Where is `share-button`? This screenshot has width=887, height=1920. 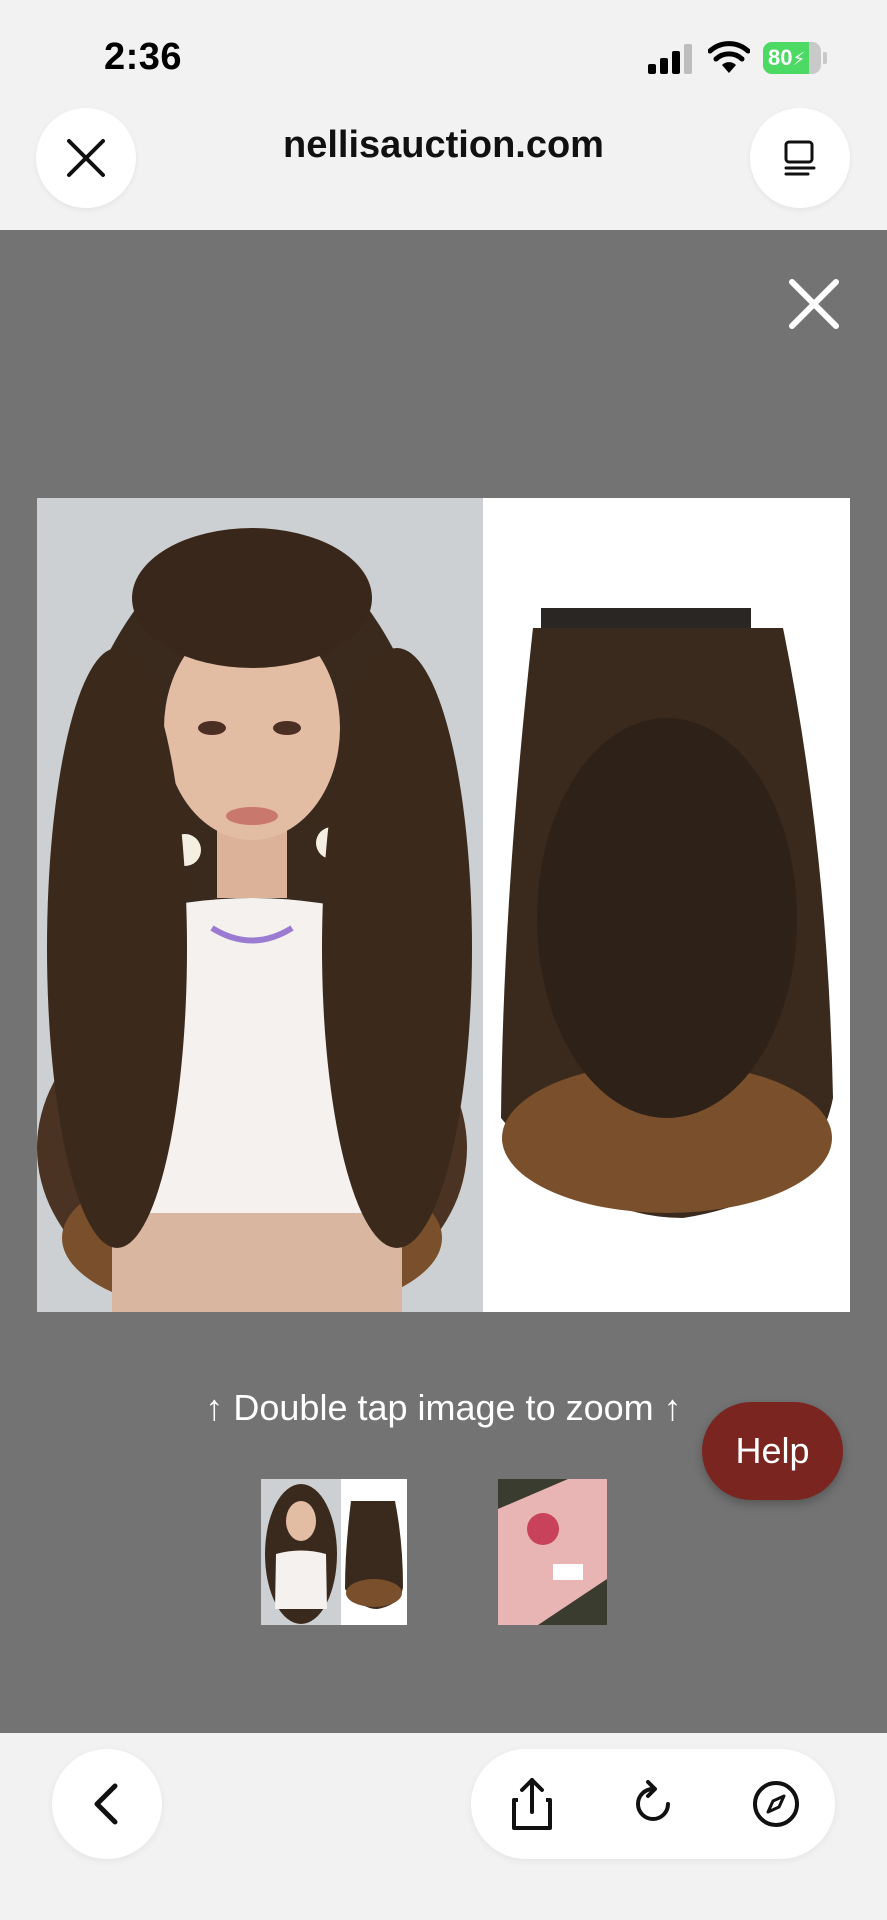
share-button is located at coordinates (532, 1804).